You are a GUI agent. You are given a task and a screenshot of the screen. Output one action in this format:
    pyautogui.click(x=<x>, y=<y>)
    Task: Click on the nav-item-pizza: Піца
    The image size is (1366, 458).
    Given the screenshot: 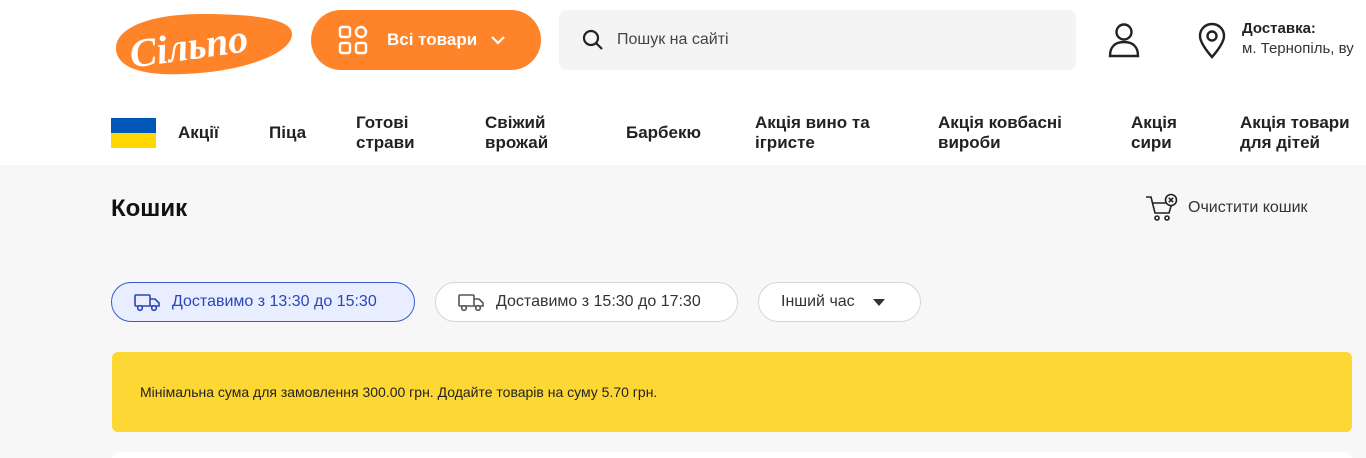 What is the action you would take?
    pyautogui.click(x=287, y=133)
    